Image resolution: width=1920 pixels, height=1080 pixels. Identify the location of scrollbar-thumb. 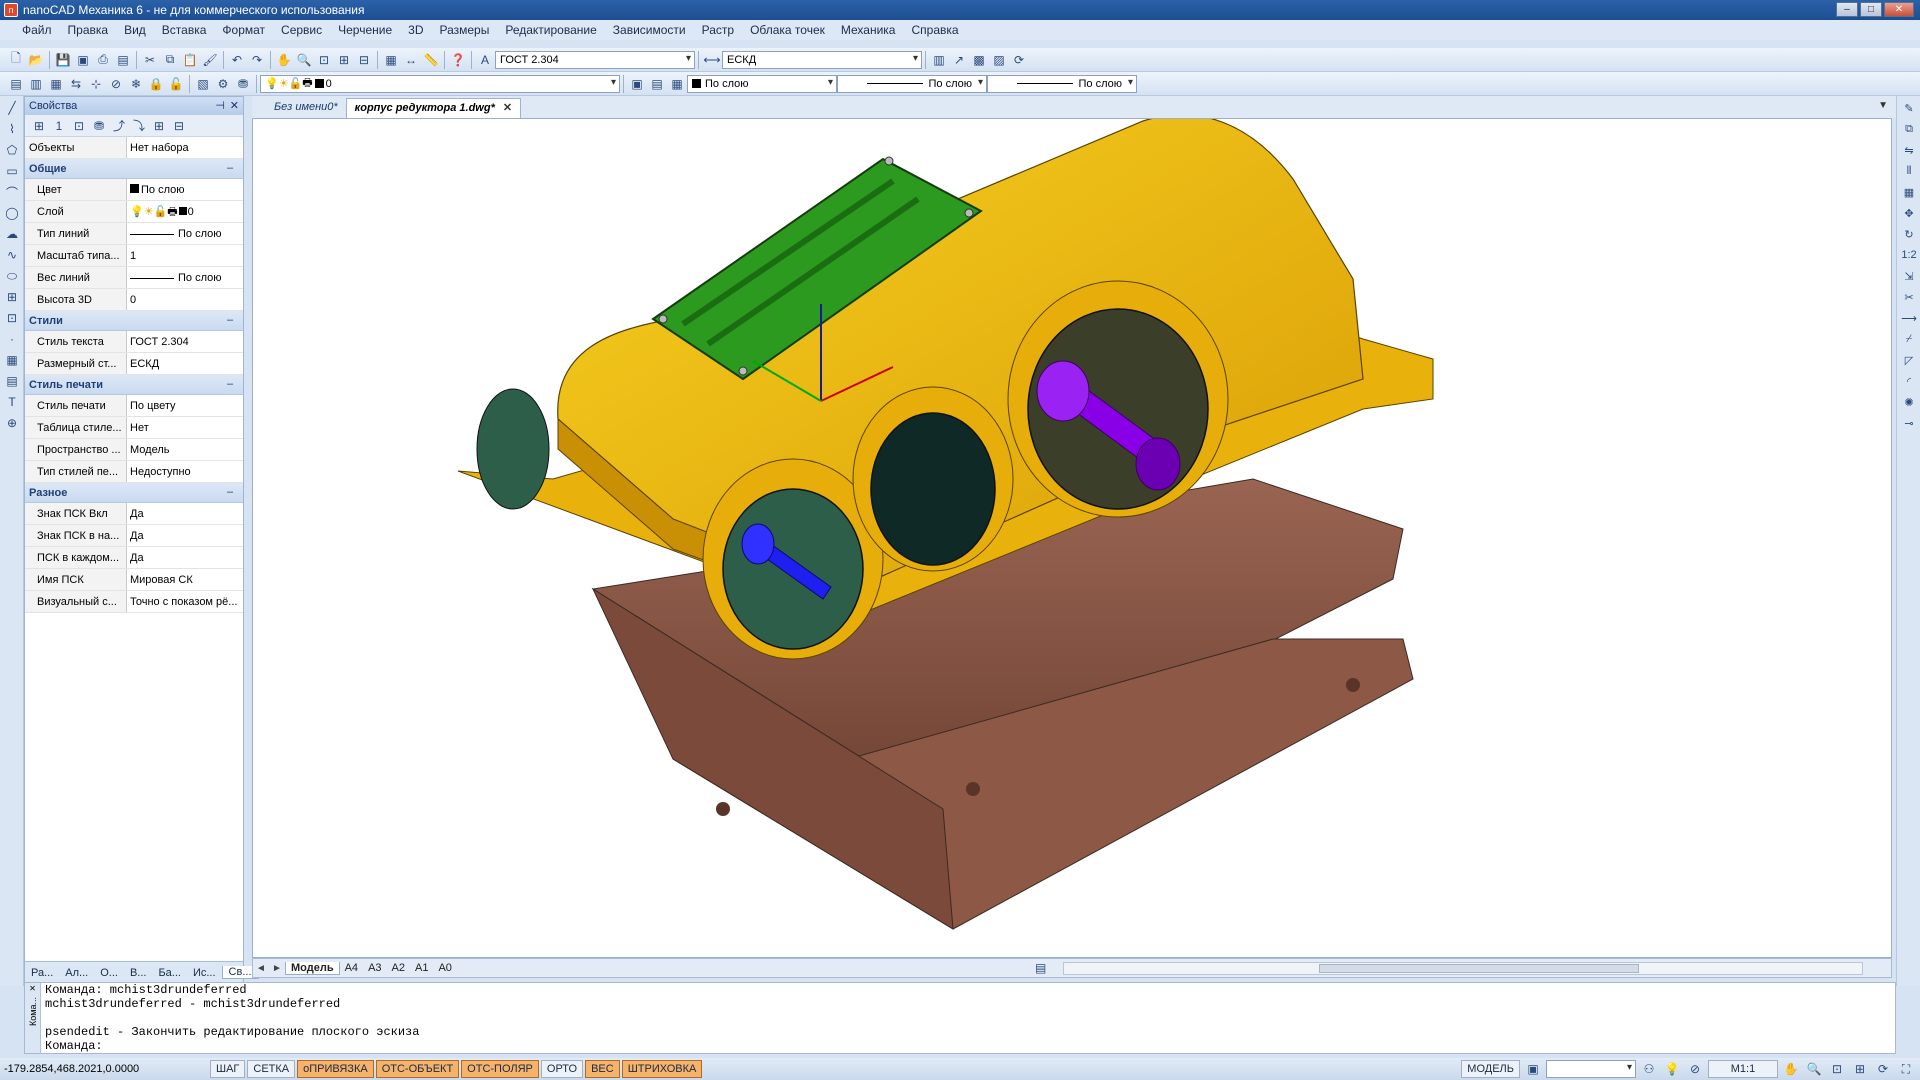
(1479, 968).